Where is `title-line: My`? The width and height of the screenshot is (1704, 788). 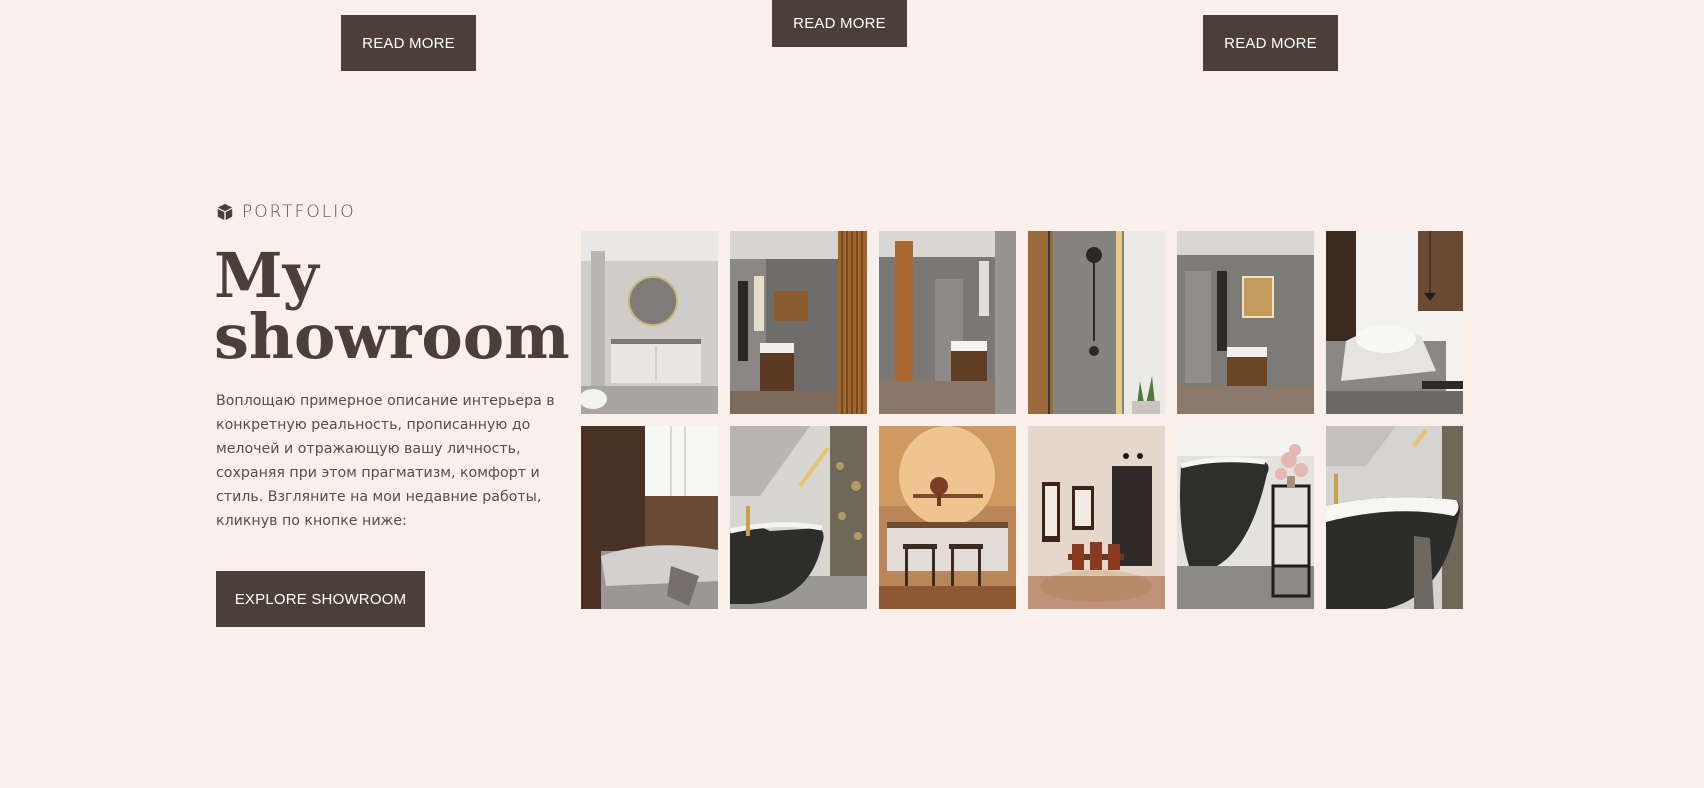
title-line: My is located at coordinates (266, 275).